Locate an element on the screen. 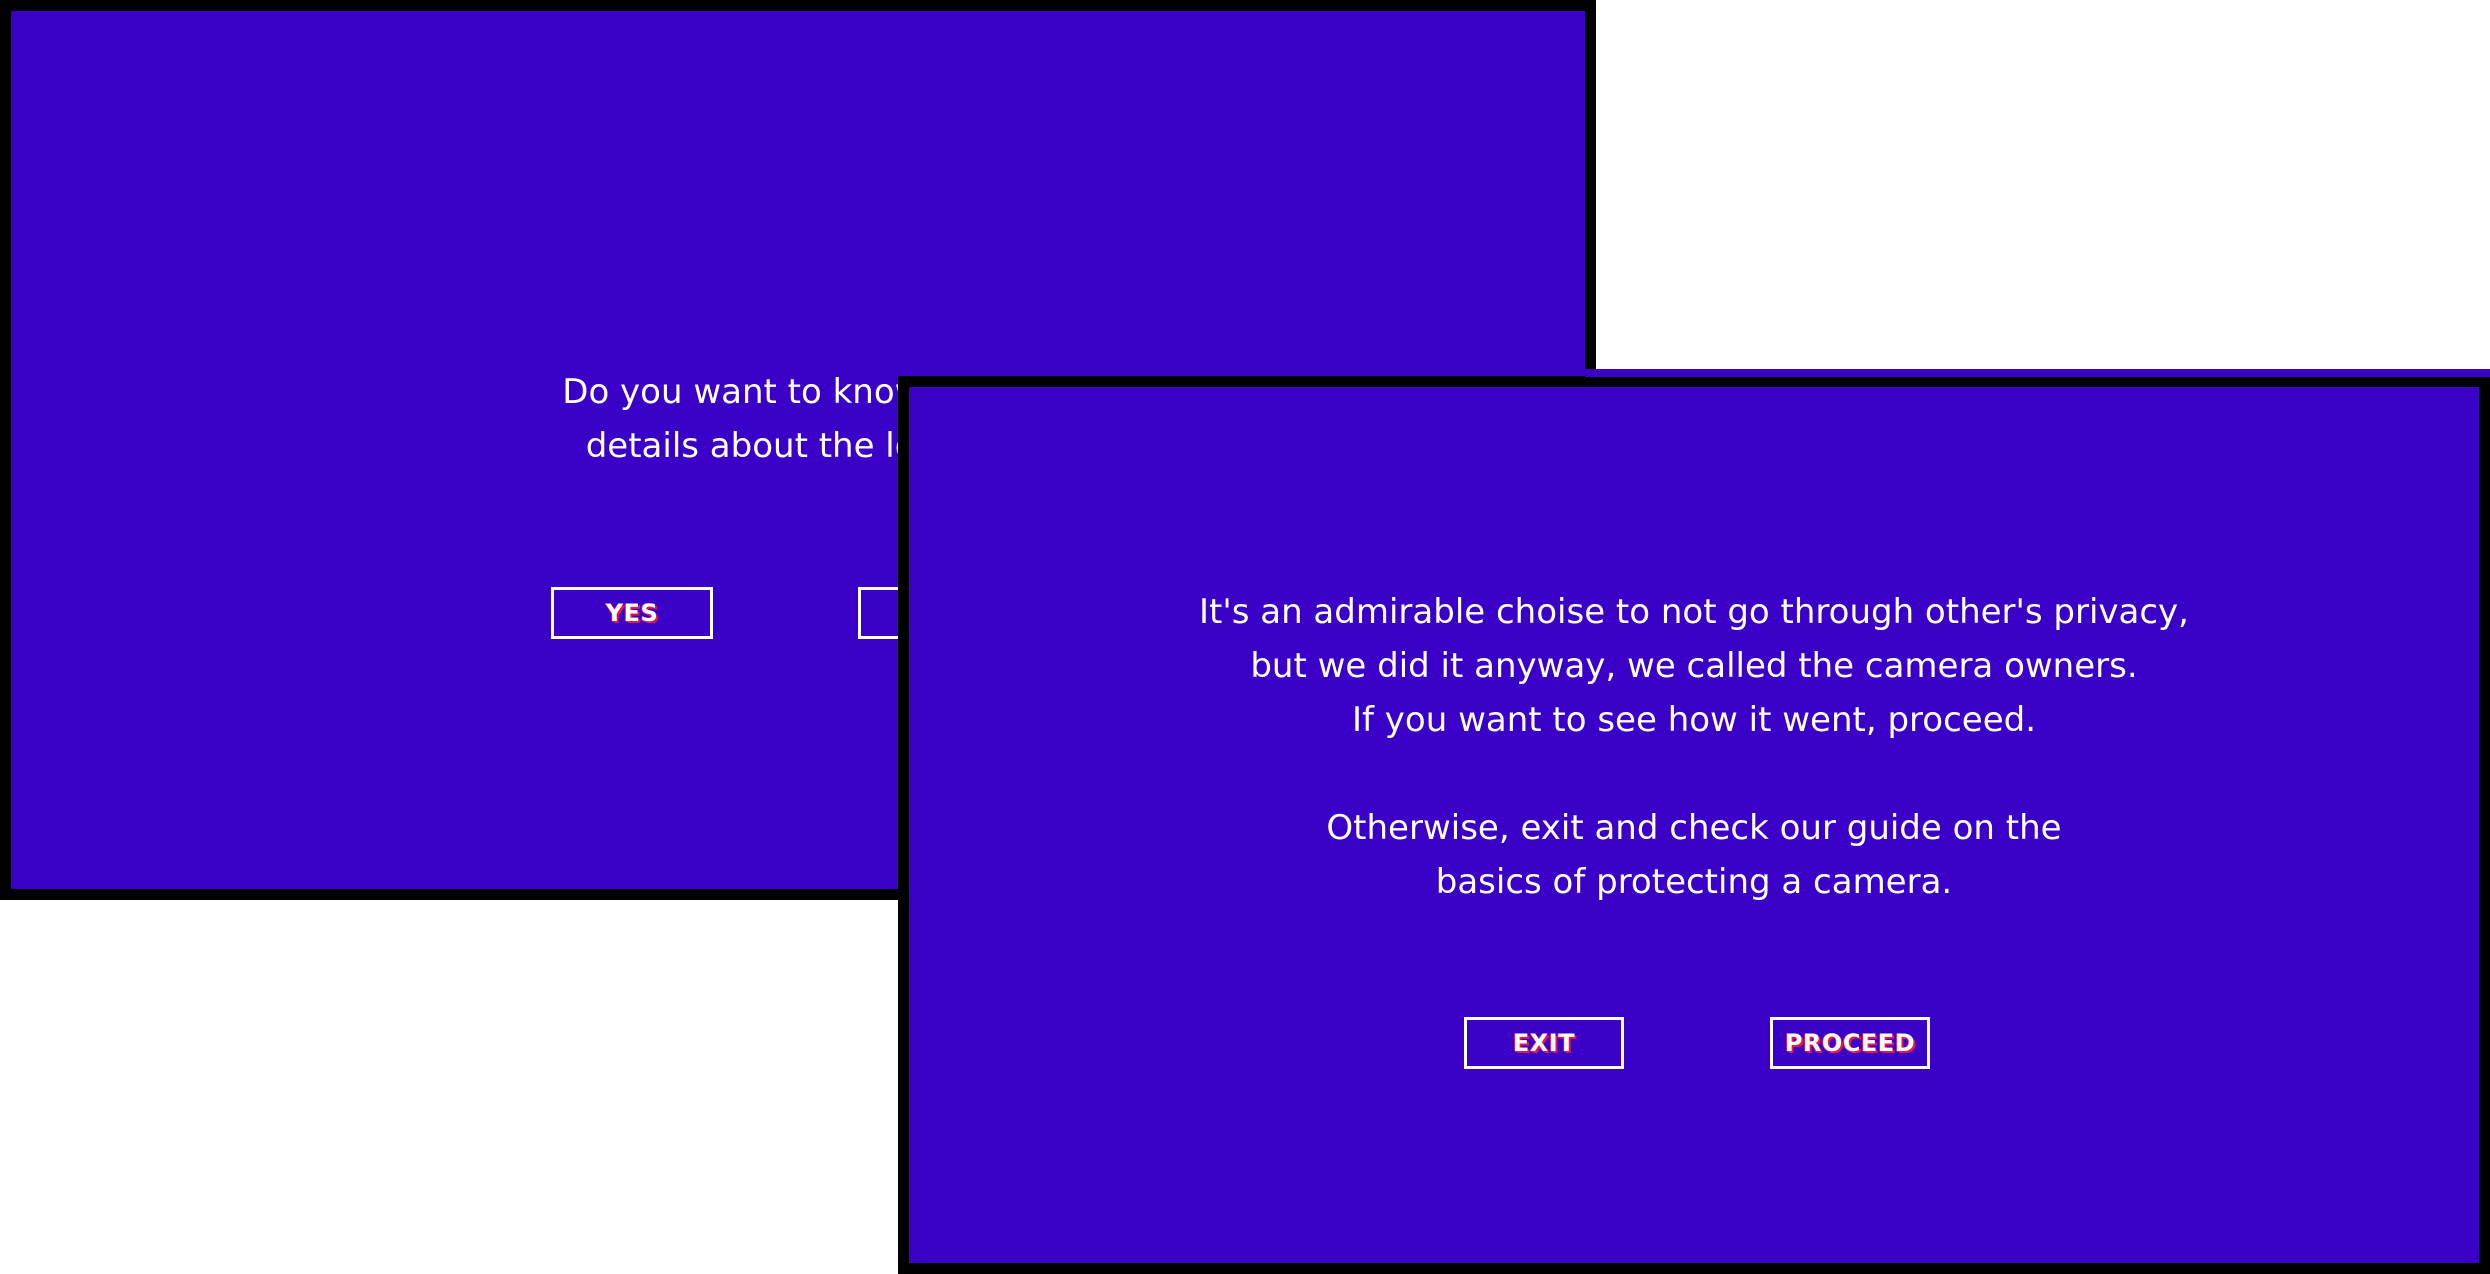  proceed-button: PROCEED is located at coordinates (1850, 1043).